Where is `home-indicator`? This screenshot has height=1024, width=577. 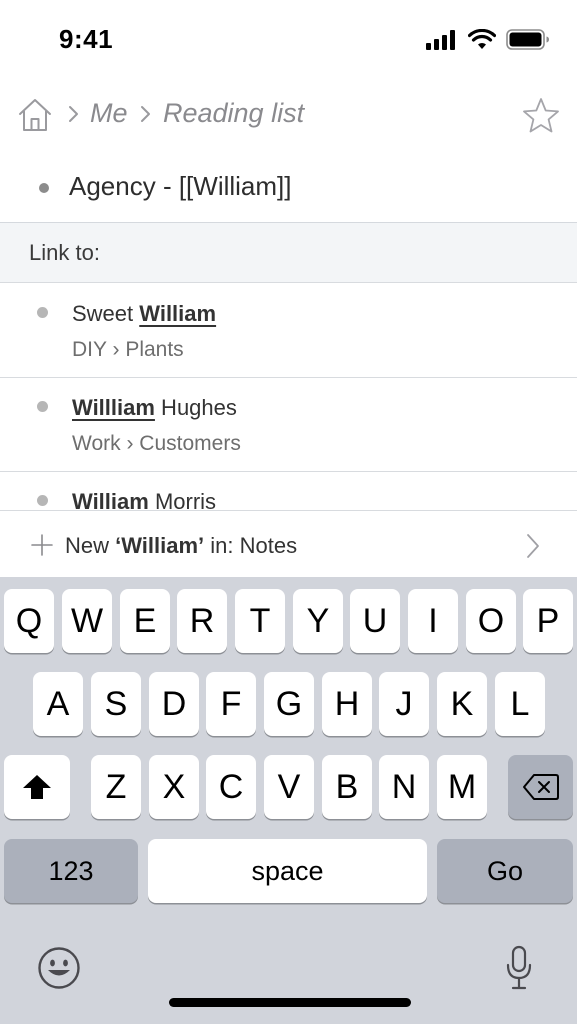 home-indicator is located at coordinates (290, 1002).